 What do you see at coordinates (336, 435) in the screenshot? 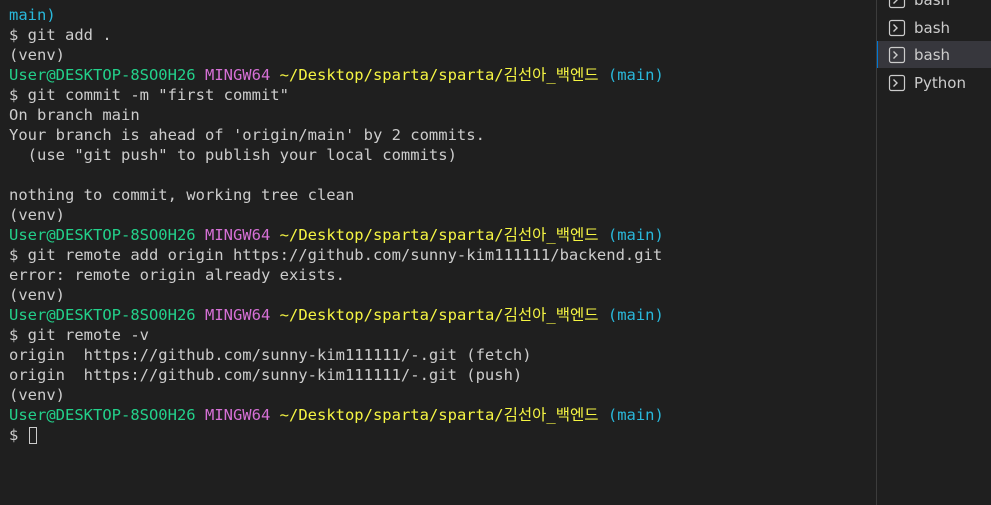
I see `terminal-line: $` at bounding box center [336, 435].